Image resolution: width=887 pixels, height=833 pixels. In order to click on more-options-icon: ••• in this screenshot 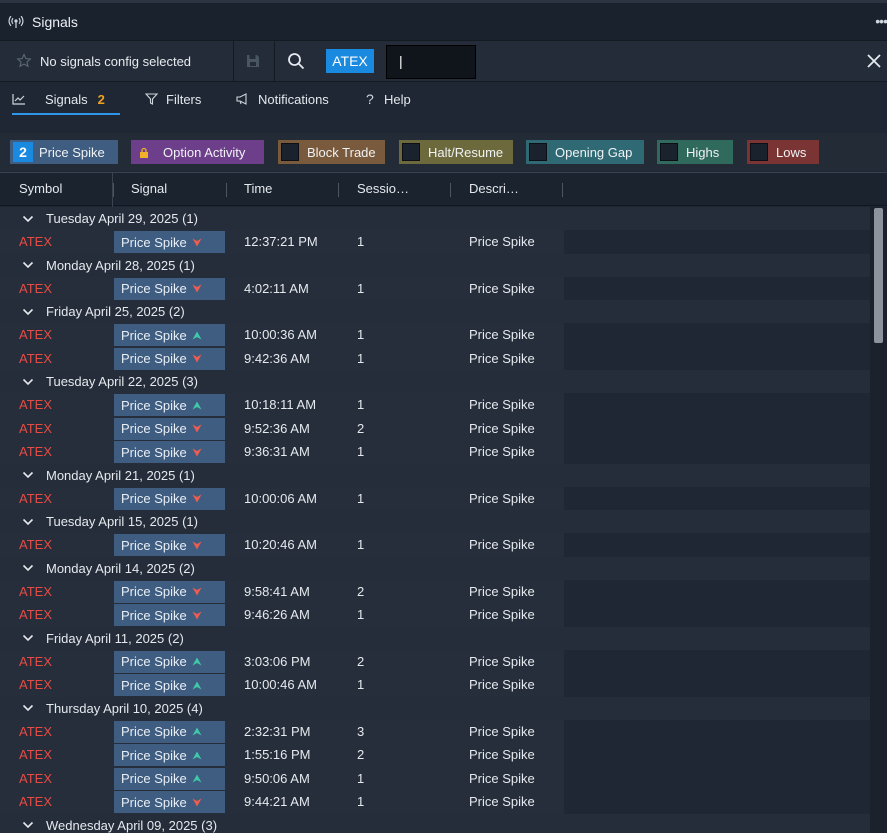, I will do `click(881, 21)`.